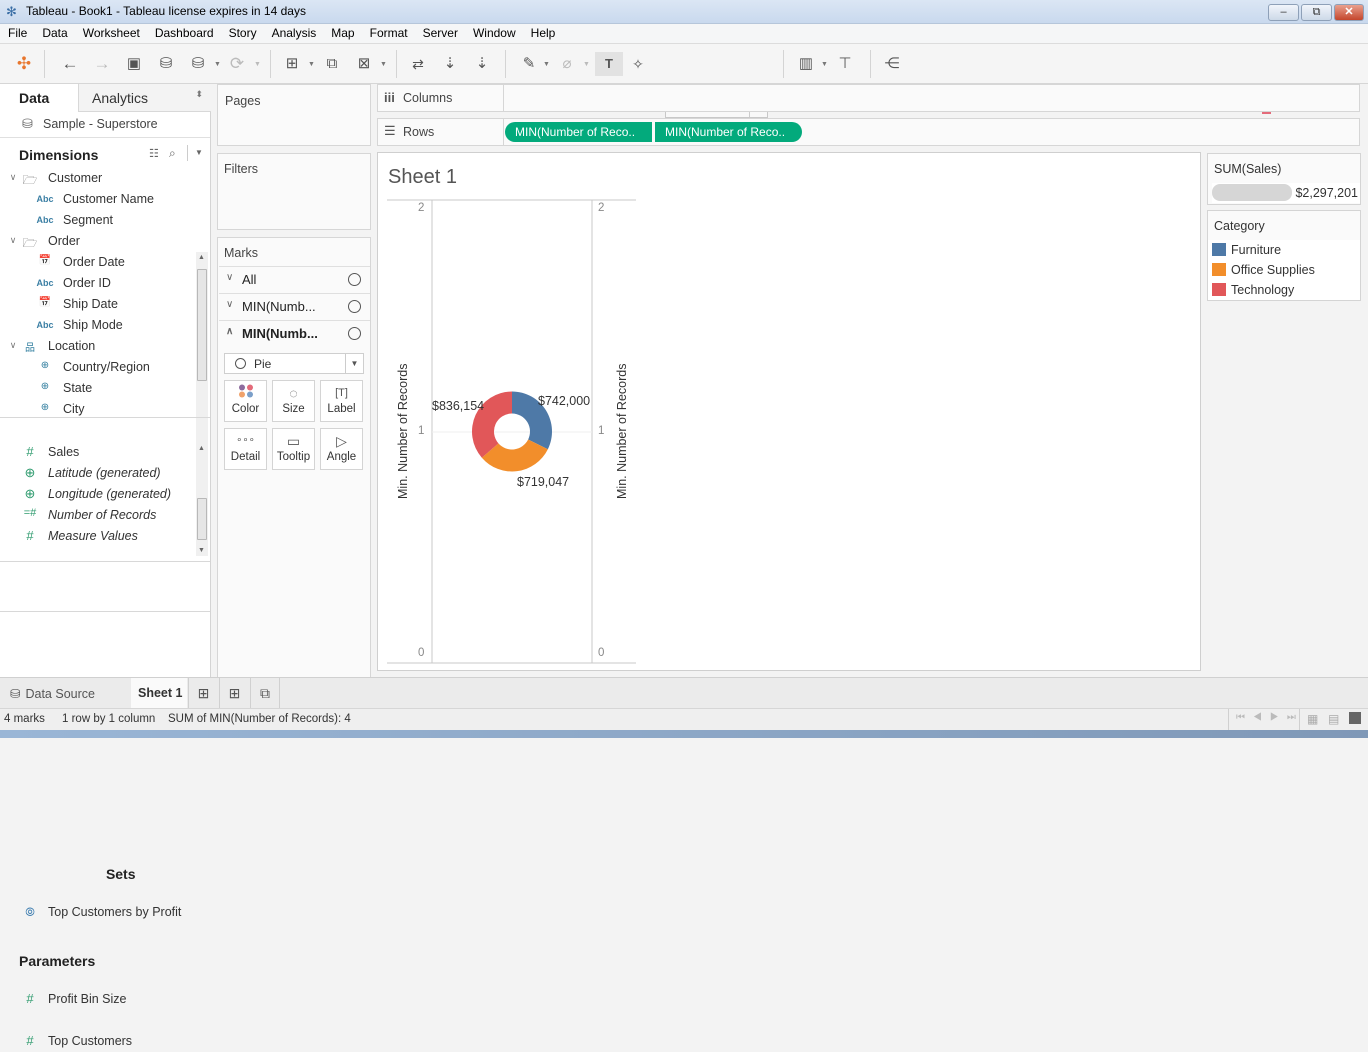 This screenshot has width=1368, height=1052. Describe the element at coordinates (97, 536) in the screenshot. I see `measure-field: # Measure Values` at that location.